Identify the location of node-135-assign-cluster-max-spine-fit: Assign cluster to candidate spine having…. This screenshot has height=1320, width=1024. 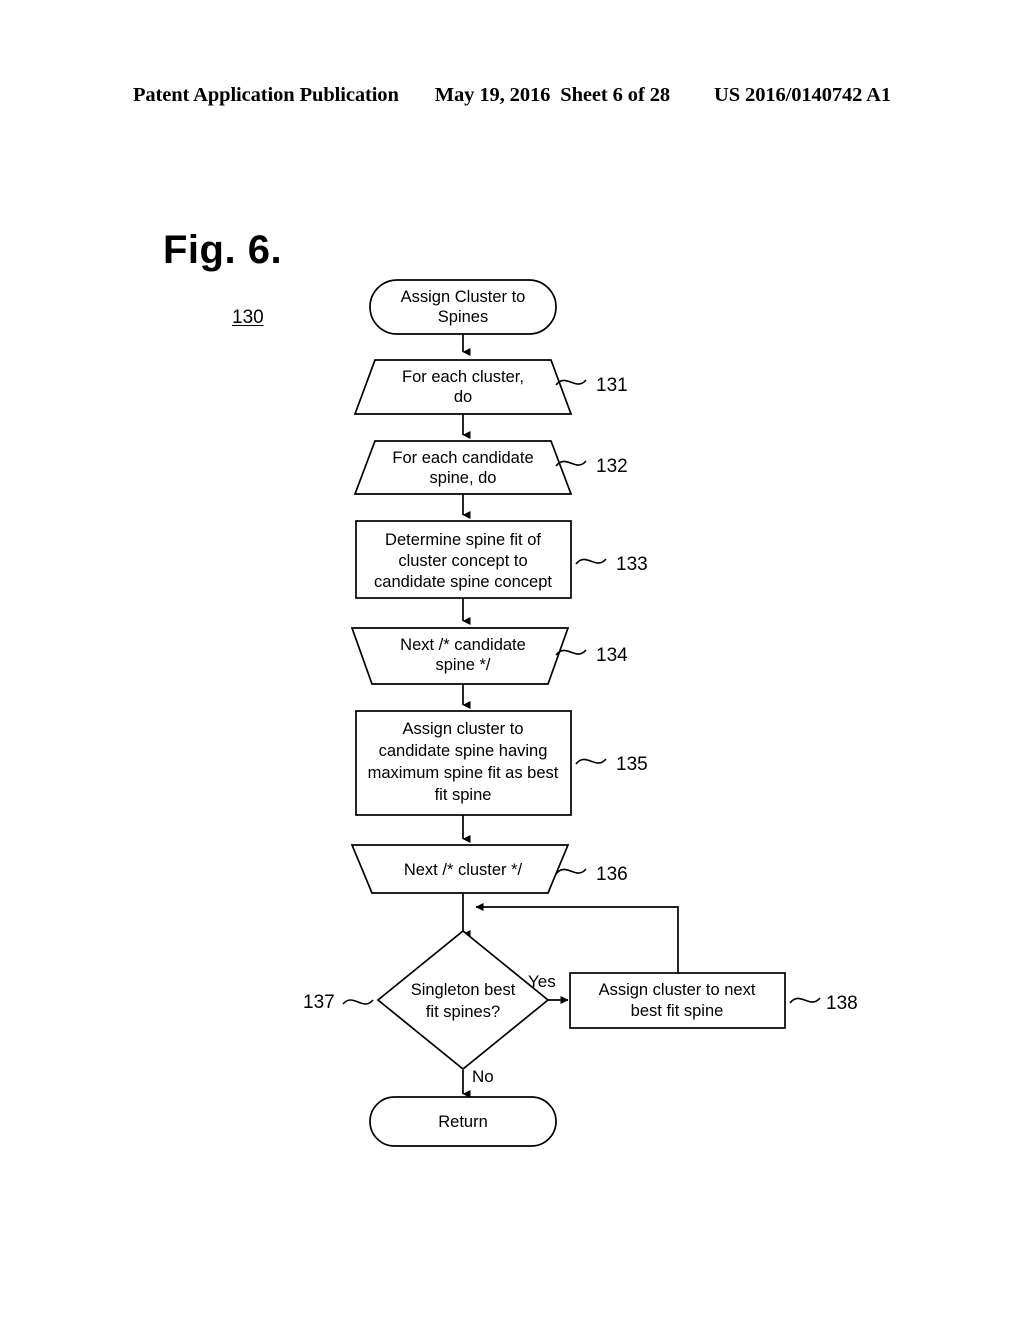
(501, 763).